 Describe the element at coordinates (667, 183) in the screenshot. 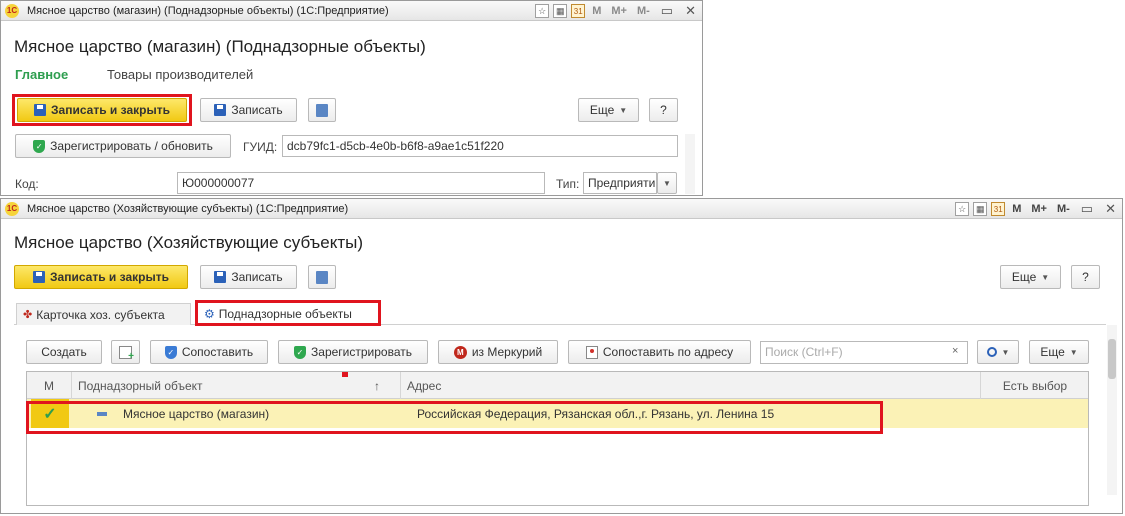

I see `type-dropdown-button: ▼` at that location.